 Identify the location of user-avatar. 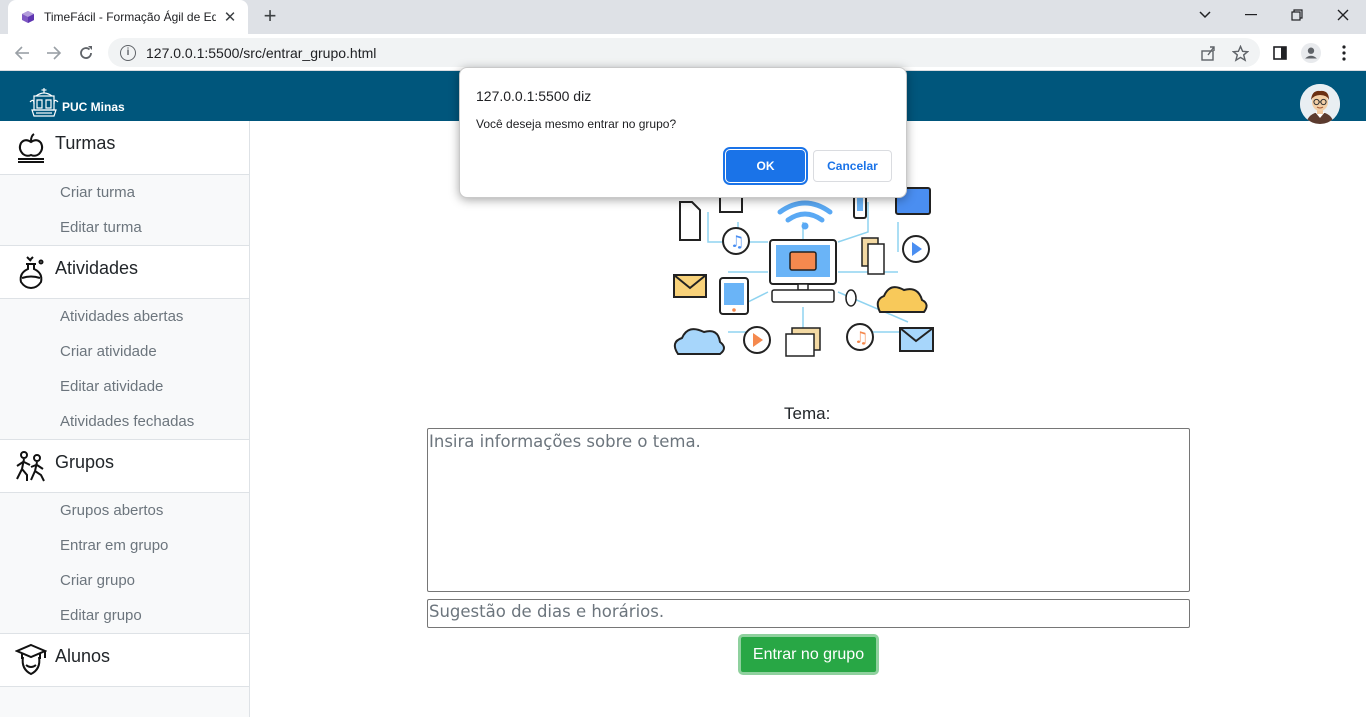
(1320, 104).